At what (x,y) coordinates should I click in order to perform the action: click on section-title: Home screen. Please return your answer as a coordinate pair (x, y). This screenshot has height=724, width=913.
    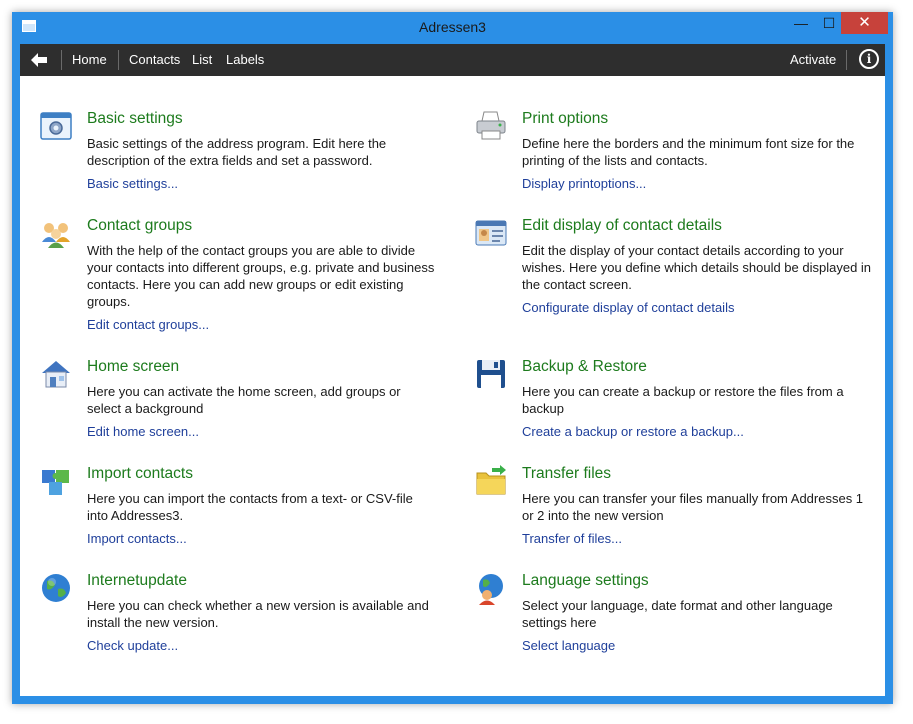
    Looking at the image, I should click on (133, 366).